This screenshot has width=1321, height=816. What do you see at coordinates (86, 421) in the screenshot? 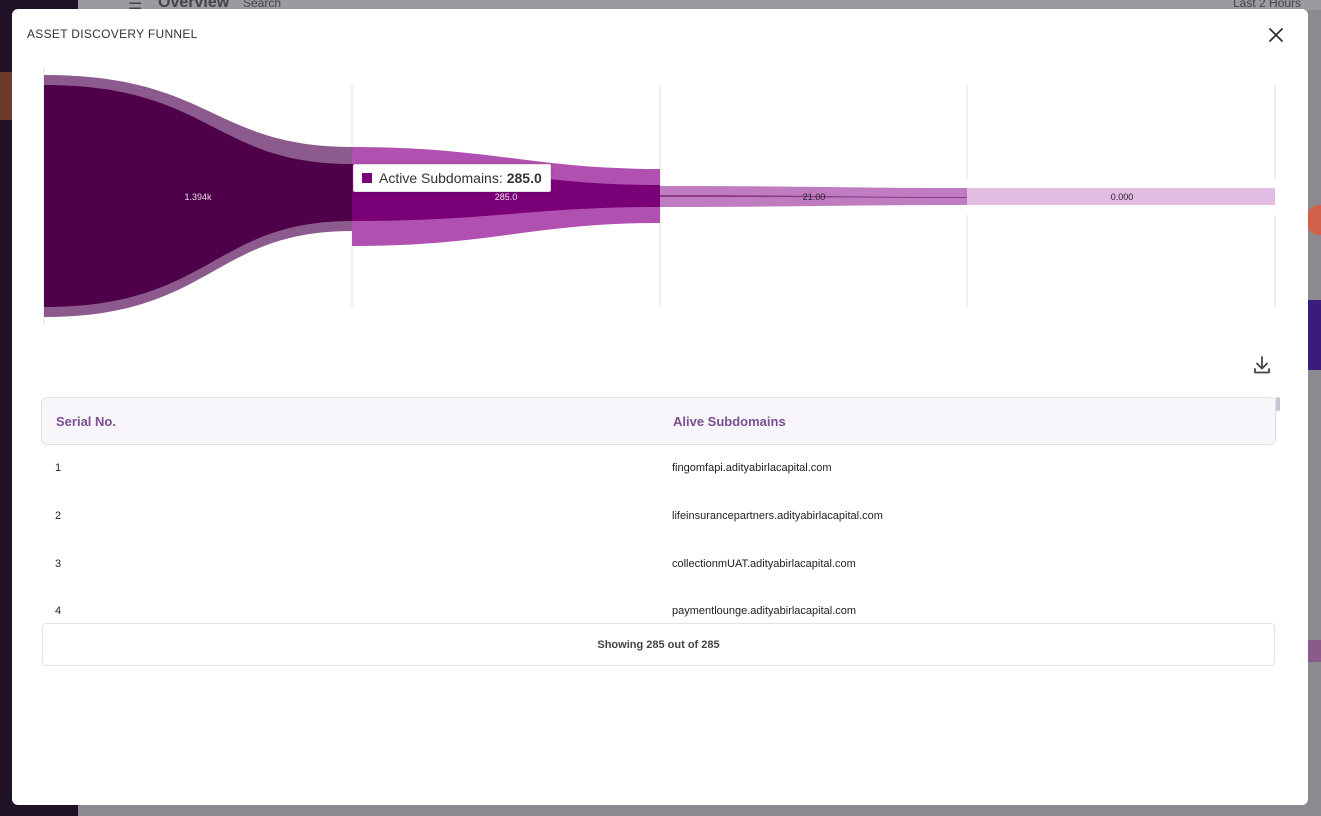
I see `column-header-serial: Serial No.` at bounding box center [86, 421].